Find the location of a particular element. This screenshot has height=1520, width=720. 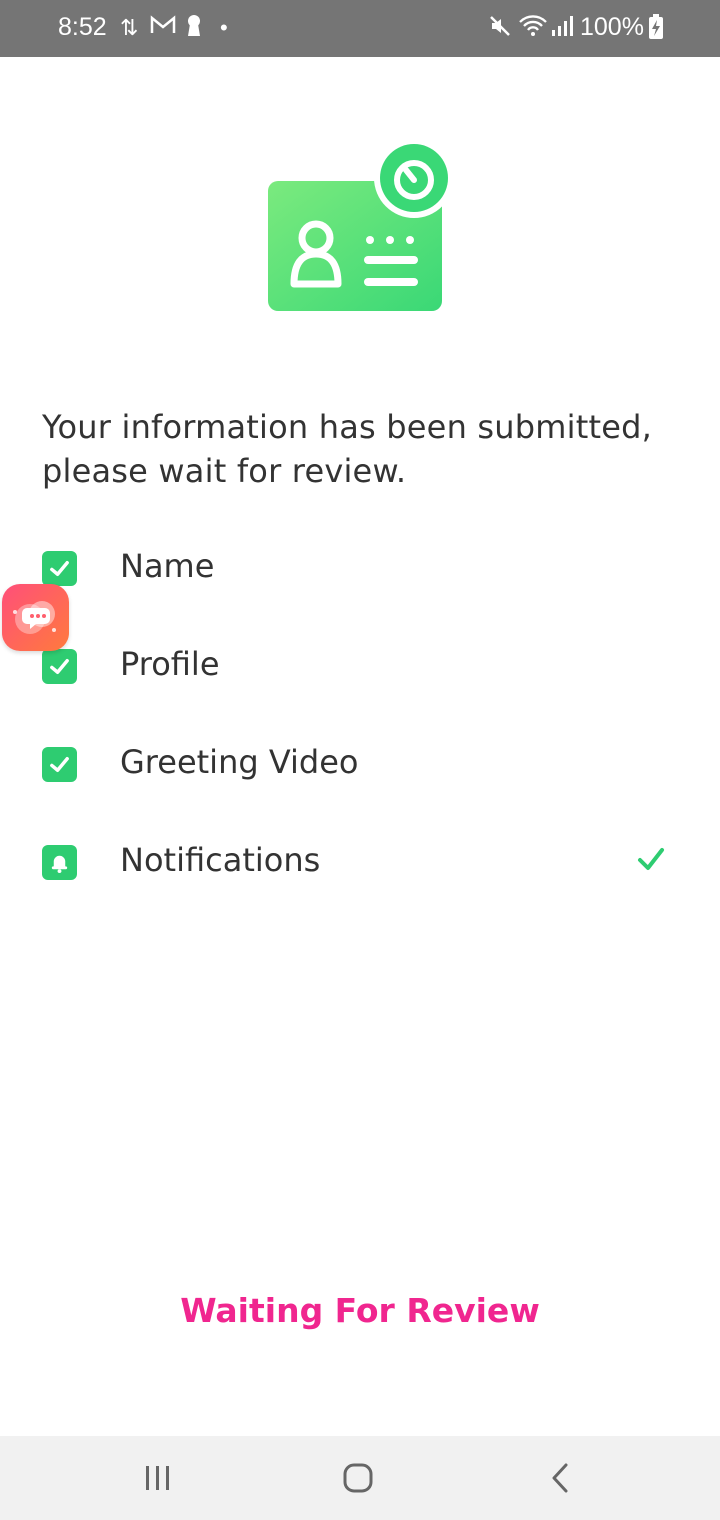

checklist-item-notifications: Notifications is located at coordinates (362, 863).